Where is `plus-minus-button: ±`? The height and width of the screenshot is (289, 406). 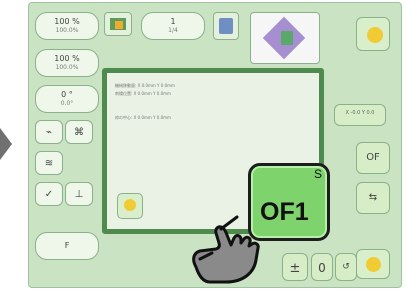
plus-minus-button: ± is located at coordinates (295, 267).